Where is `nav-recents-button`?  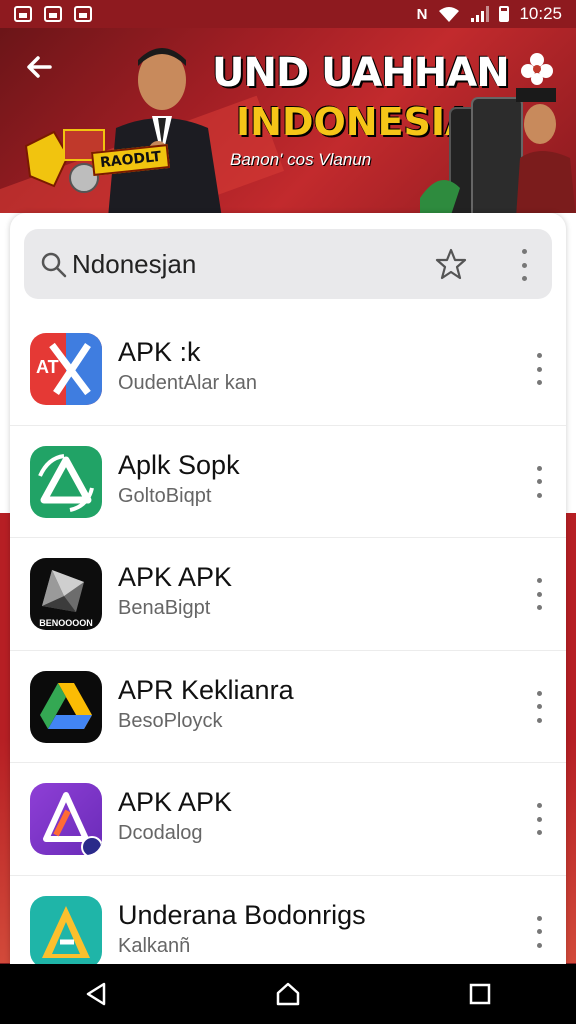 nav-recents-button is located at coordinates (480, 994).